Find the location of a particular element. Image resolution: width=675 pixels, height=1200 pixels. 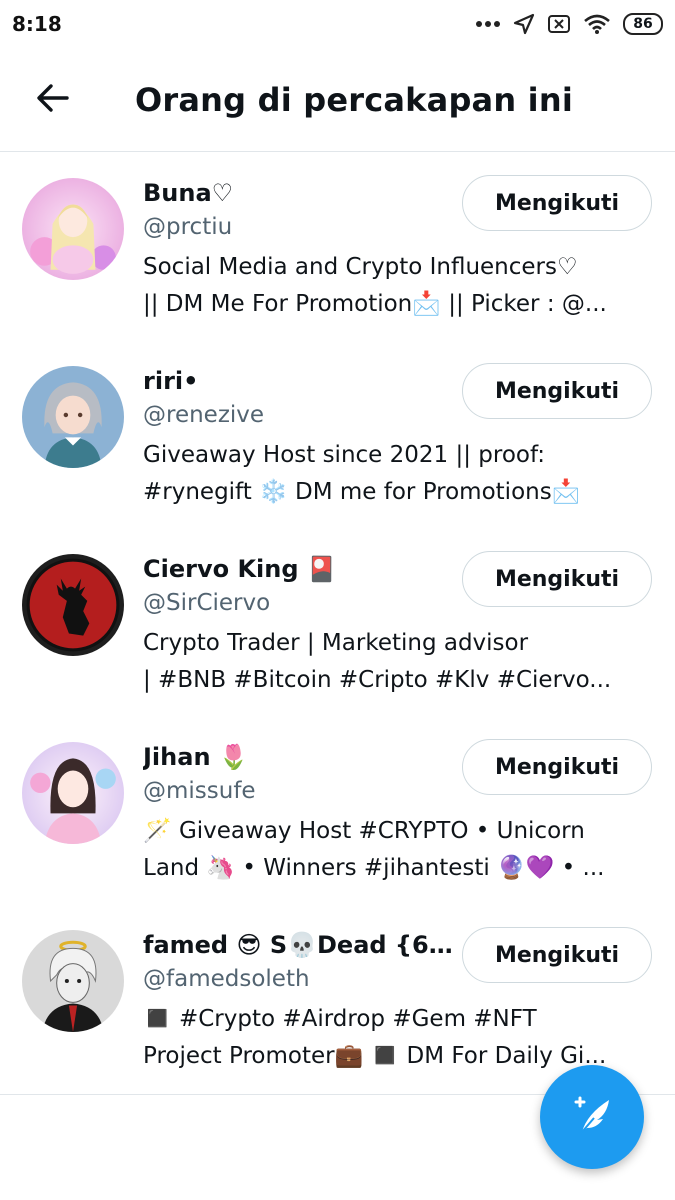

battery-icon: 86 is located at coordinates (643, 24).